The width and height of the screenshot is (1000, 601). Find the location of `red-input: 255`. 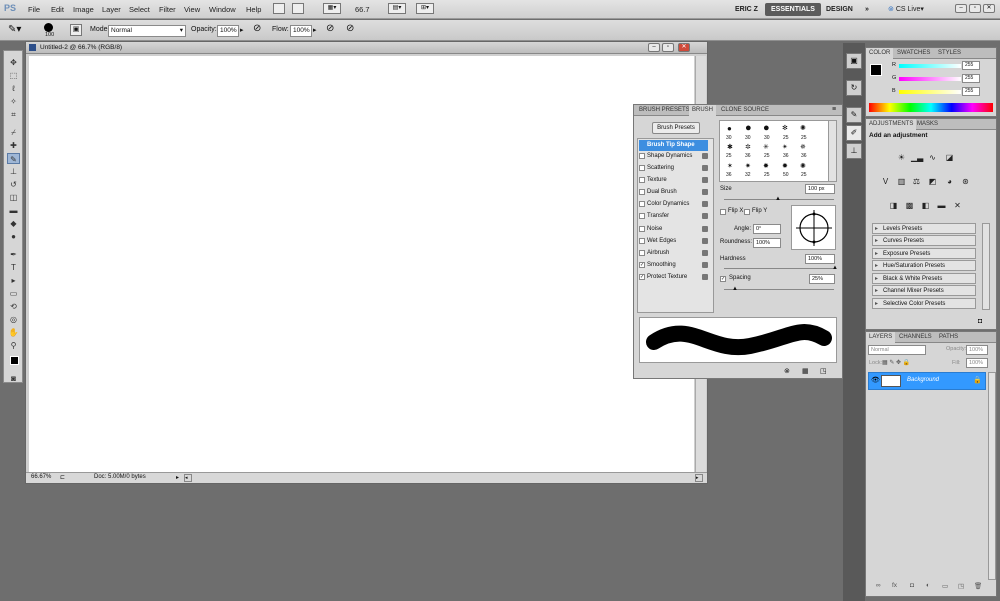

red-input: 255 is located at coordinates (971, 65).